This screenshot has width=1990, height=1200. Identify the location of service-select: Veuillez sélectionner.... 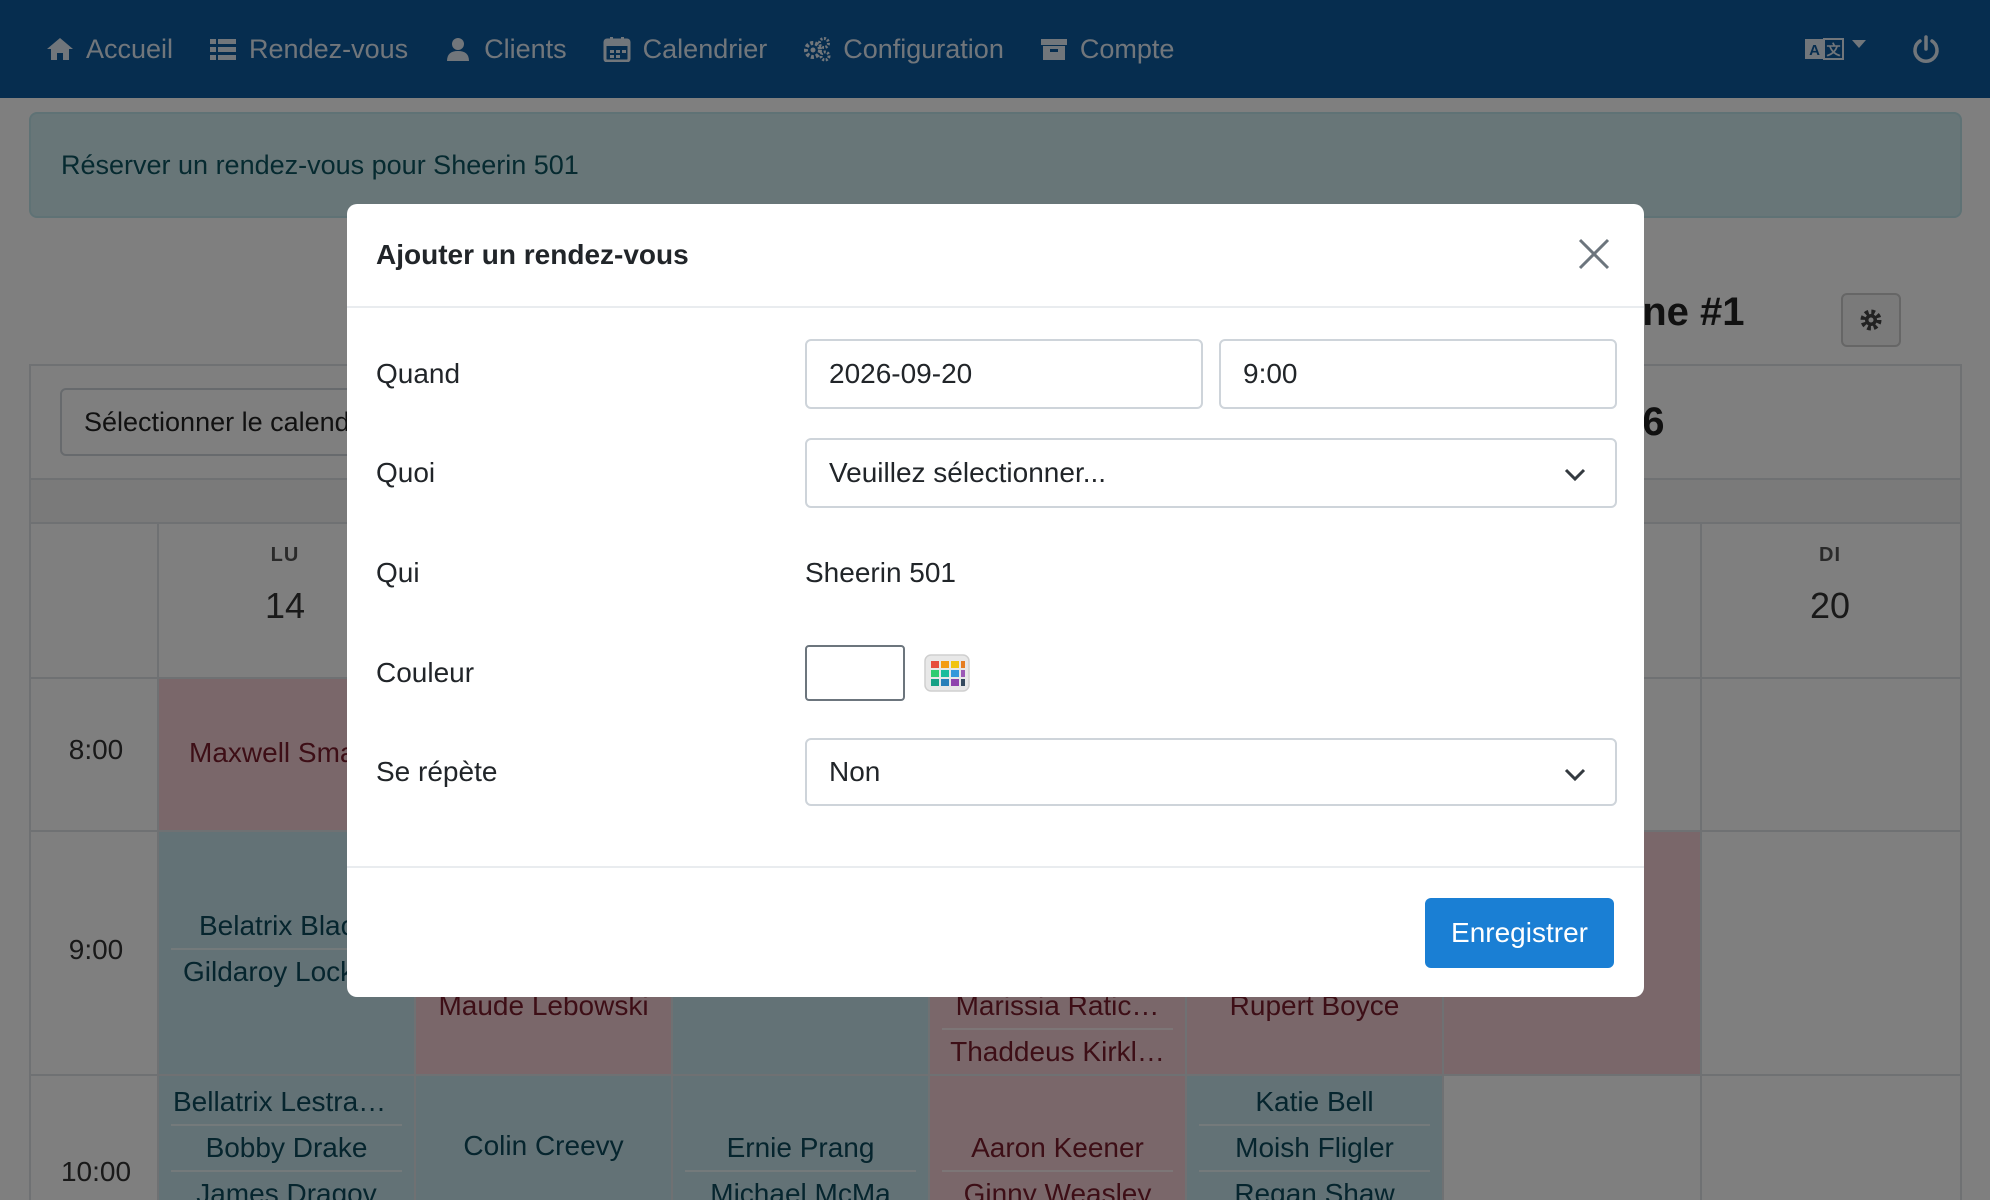
(1211, 473).